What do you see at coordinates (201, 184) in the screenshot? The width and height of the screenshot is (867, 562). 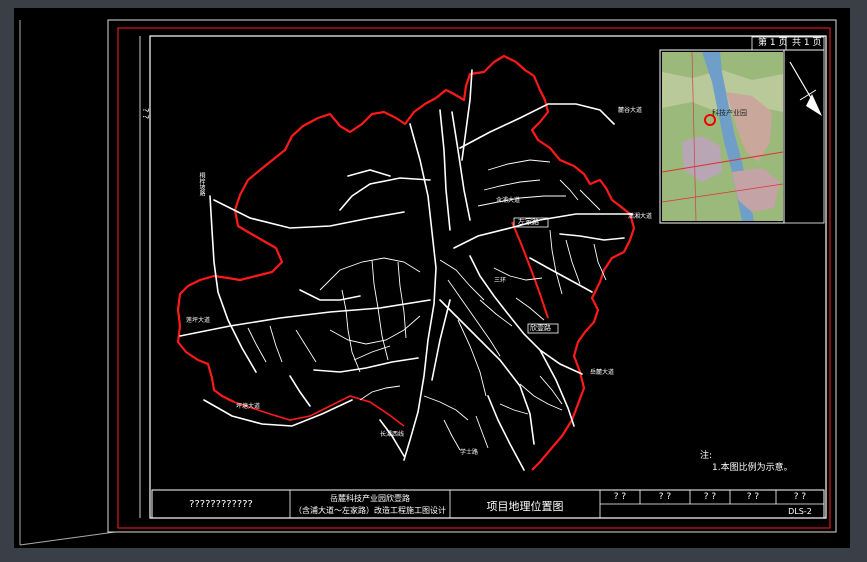 I see `road-label-l: 桐梓坡路` at bounding box center [201, 184].